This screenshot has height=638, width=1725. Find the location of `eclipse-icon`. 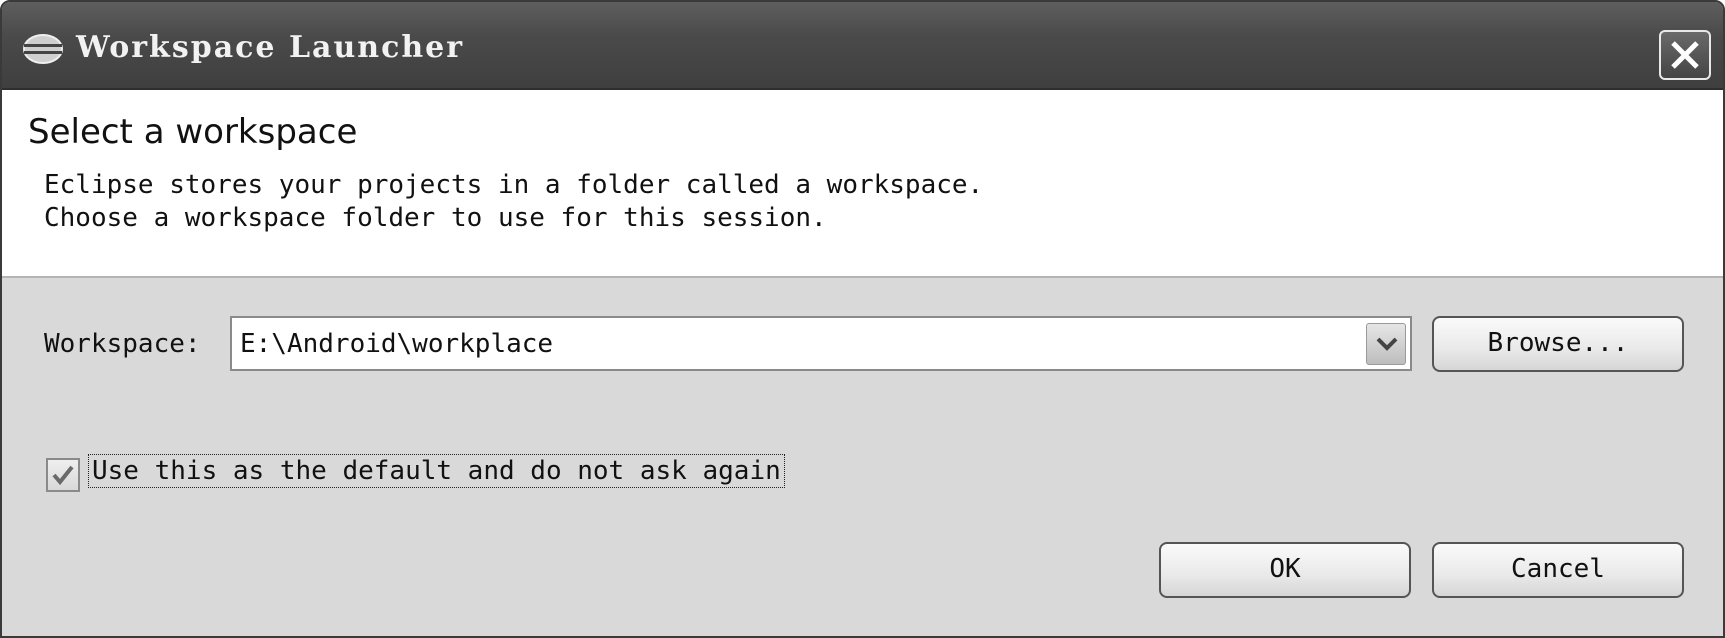

eclipse-icon is located at coordinates (43, 49).